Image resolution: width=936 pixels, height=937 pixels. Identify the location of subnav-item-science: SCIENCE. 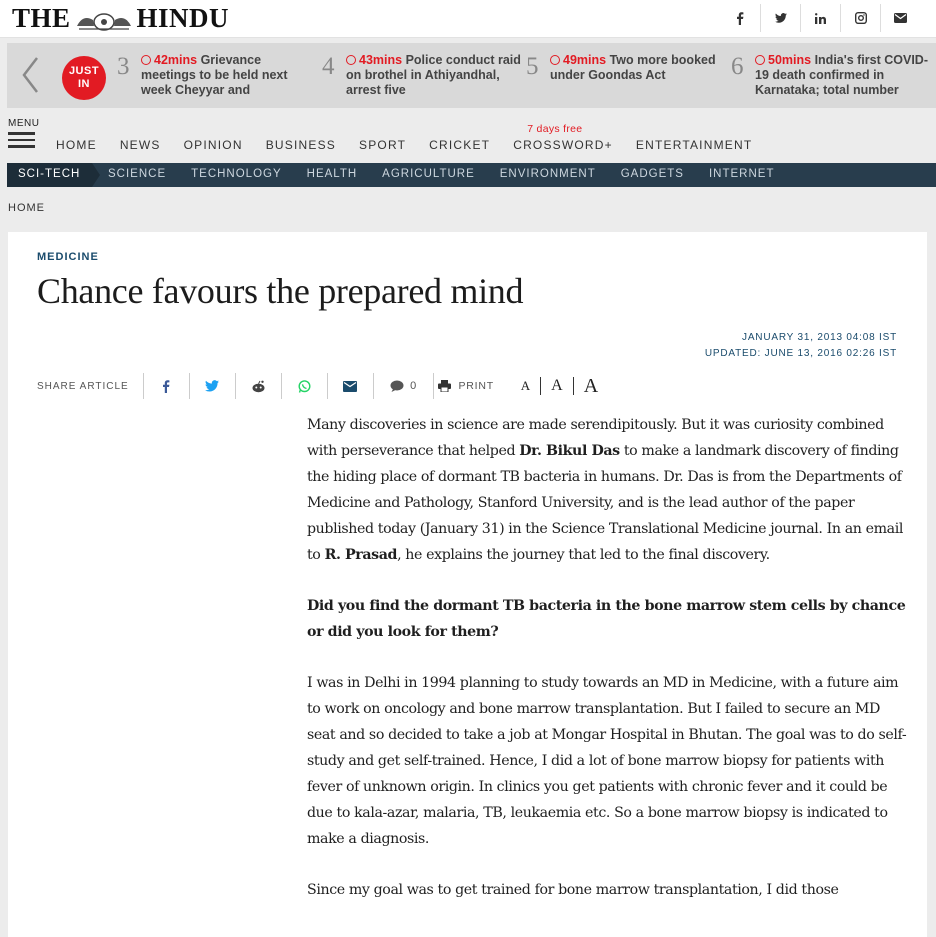
(137, 174).